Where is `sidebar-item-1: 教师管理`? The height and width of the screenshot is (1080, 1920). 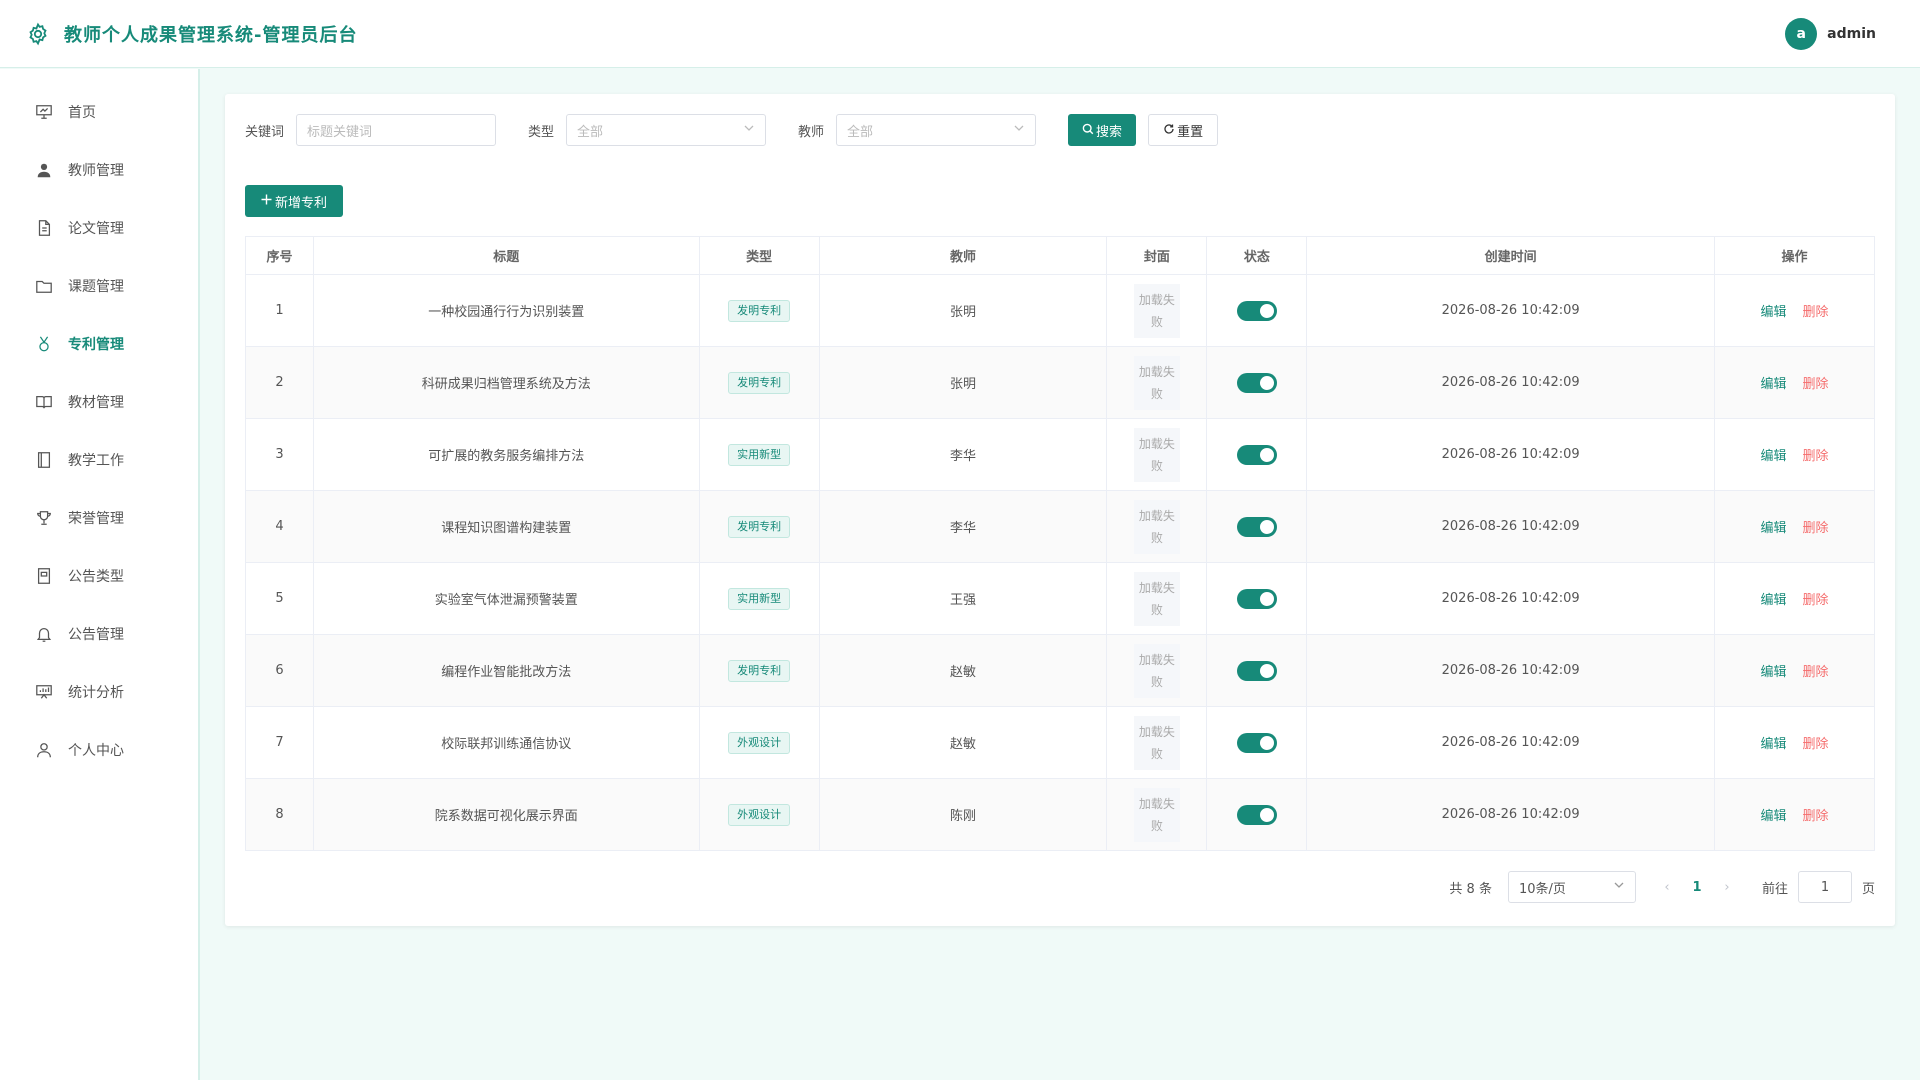 sidebar-item-1: 教师管理 is located at coordinates (99, 170).